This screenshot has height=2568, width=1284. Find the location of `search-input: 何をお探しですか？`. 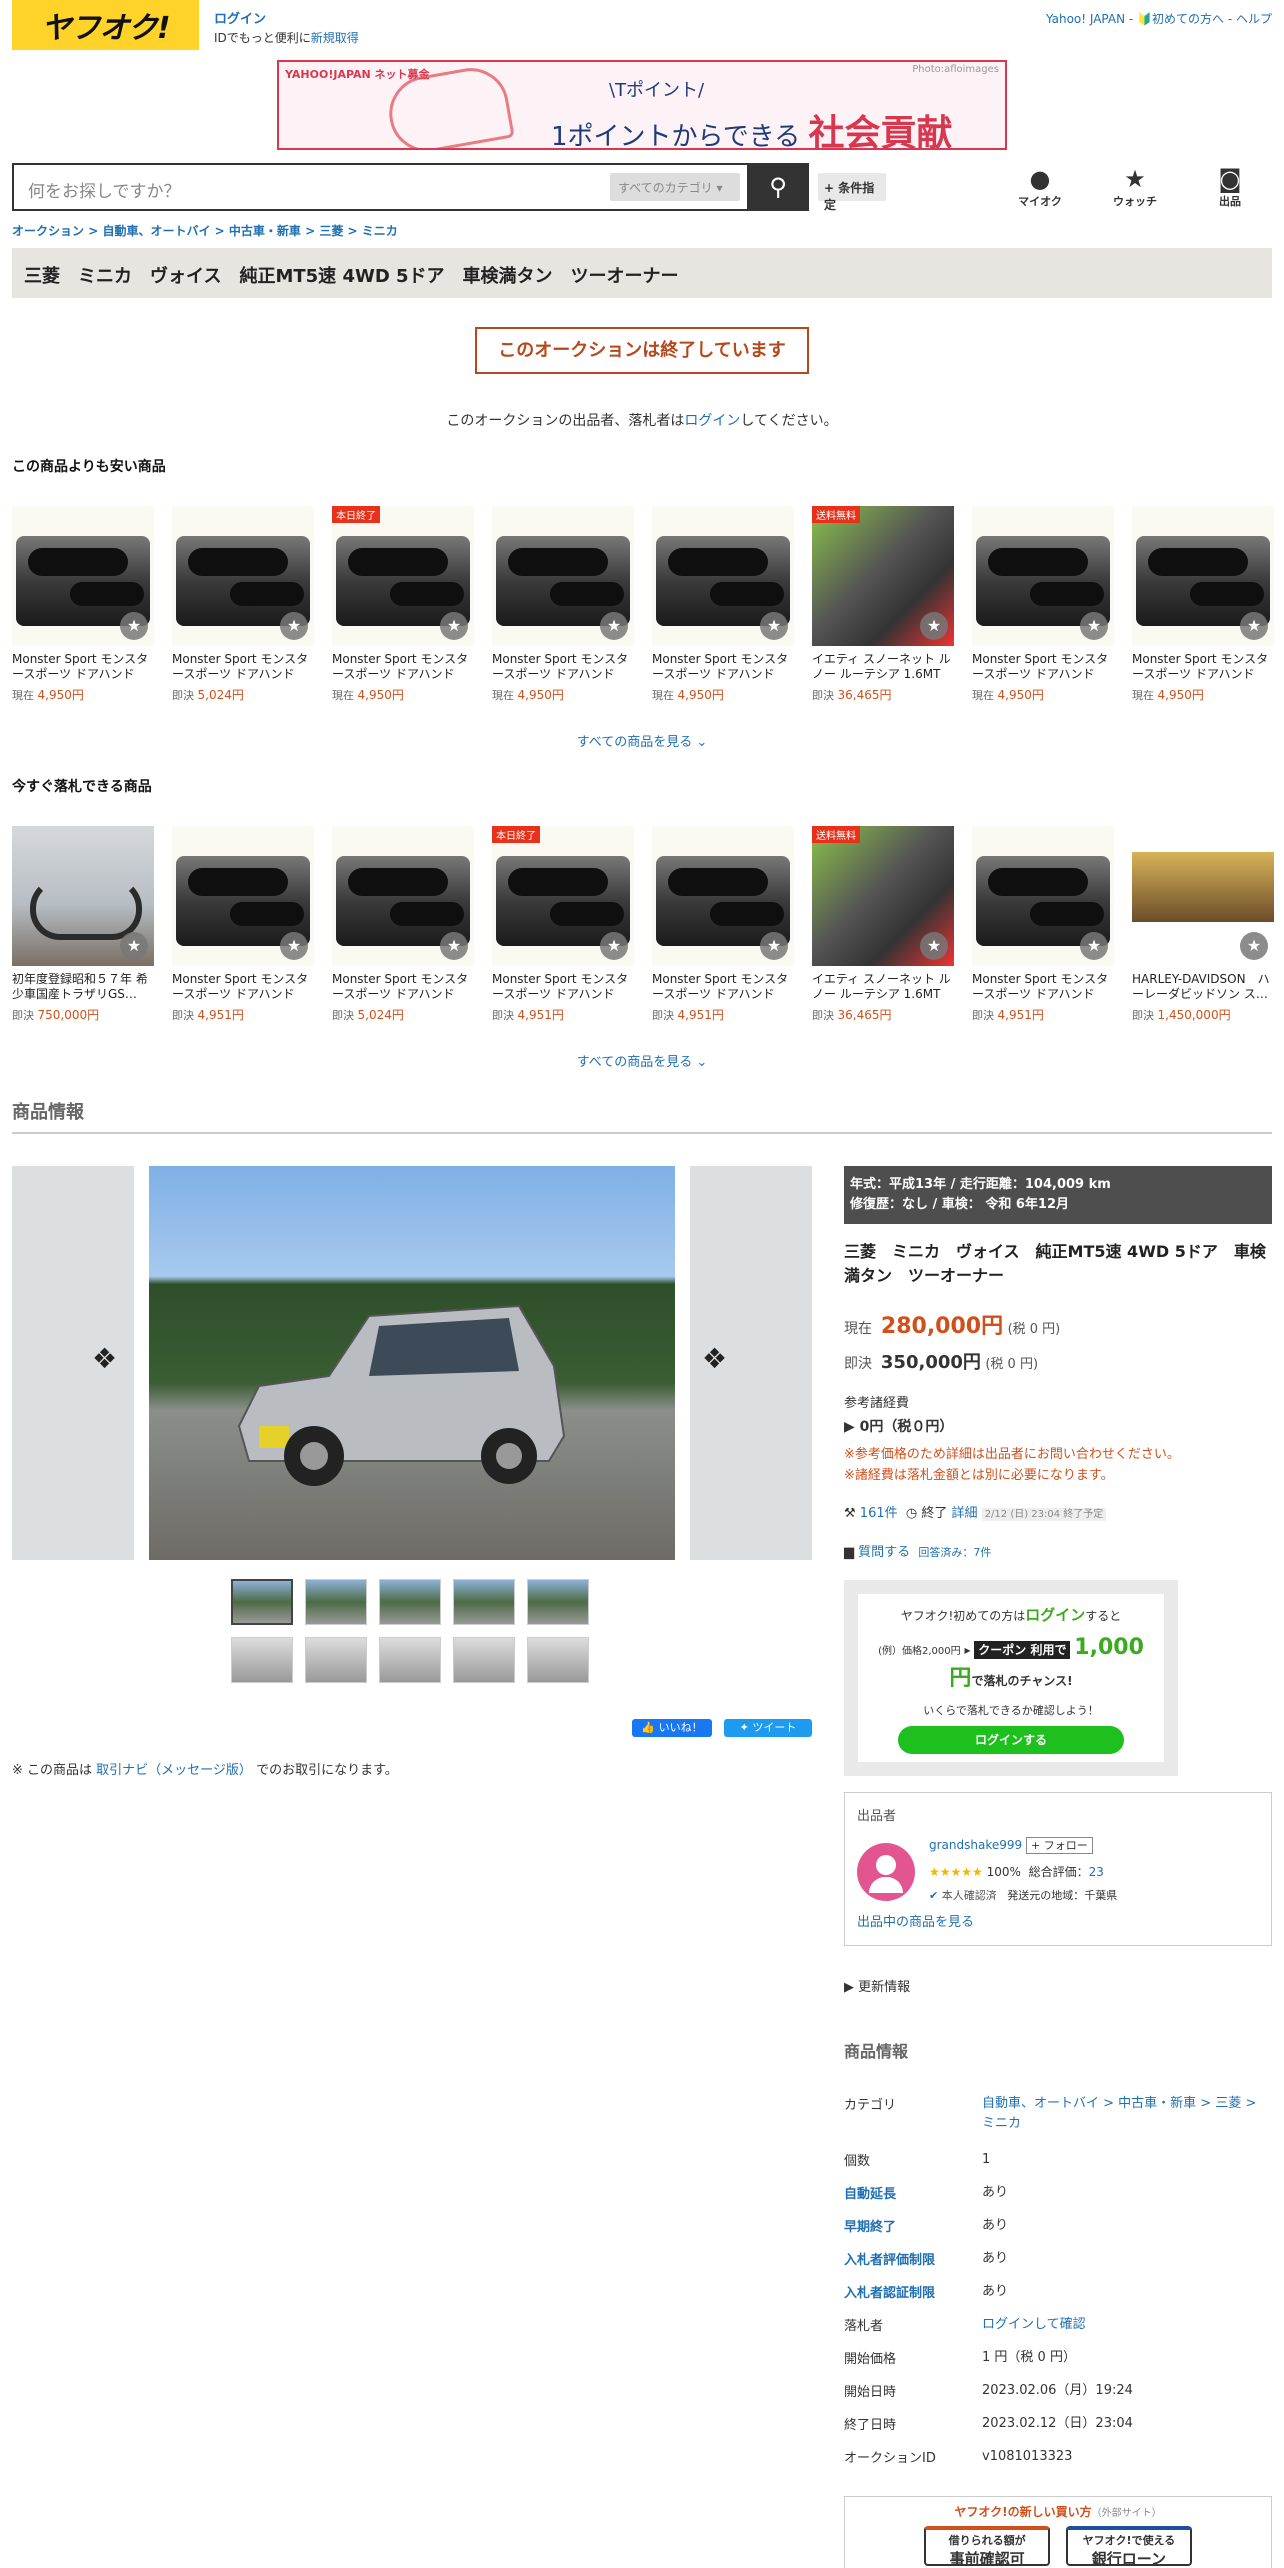

search-input: 何をお探しですか？ is located at coordinates (104, 189).